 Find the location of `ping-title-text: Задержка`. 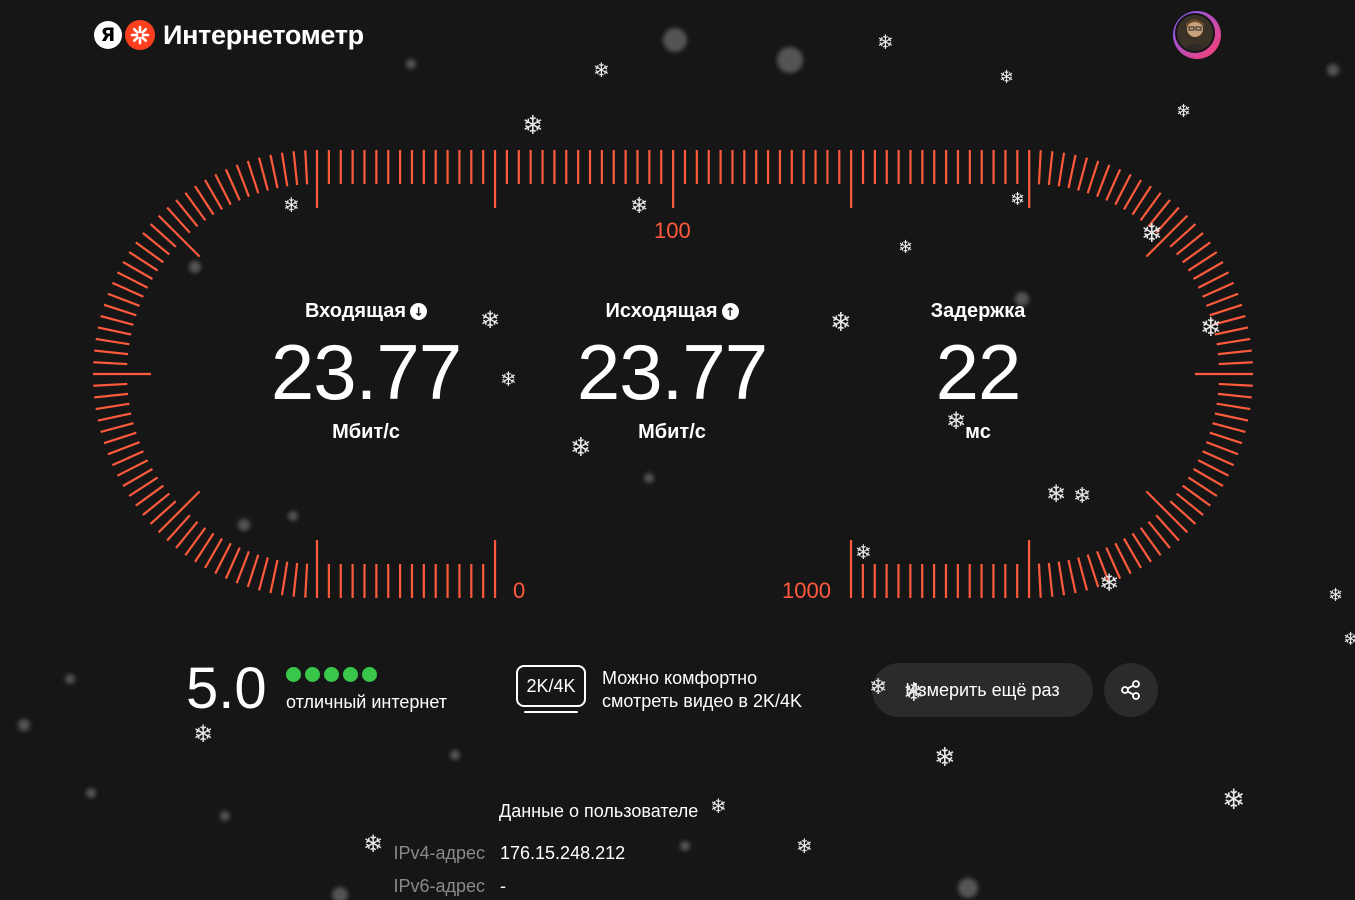

ping-title-text: Задержка is located at coordinates (978, 311).